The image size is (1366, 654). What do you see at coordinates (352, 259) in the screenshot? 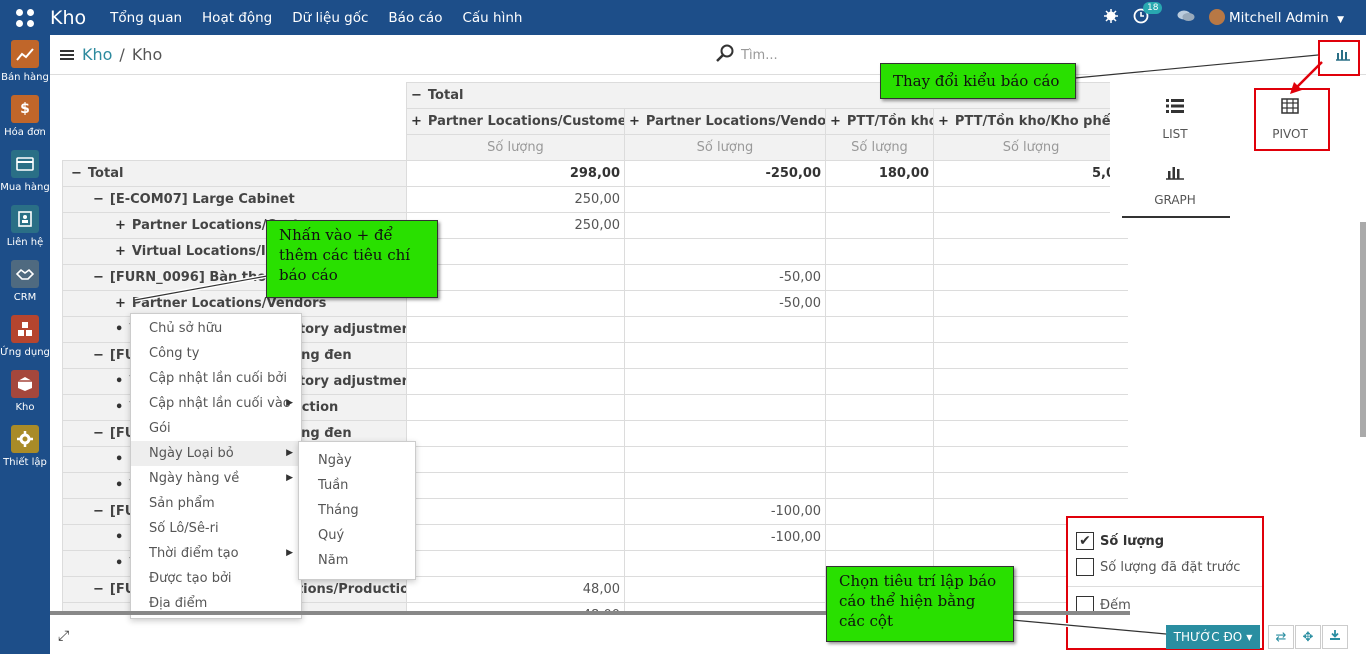
I see `callout-add-criteria: Nhấn vào + để thêm các tiêu chí báo cáo` at bounding box center [352, 259].